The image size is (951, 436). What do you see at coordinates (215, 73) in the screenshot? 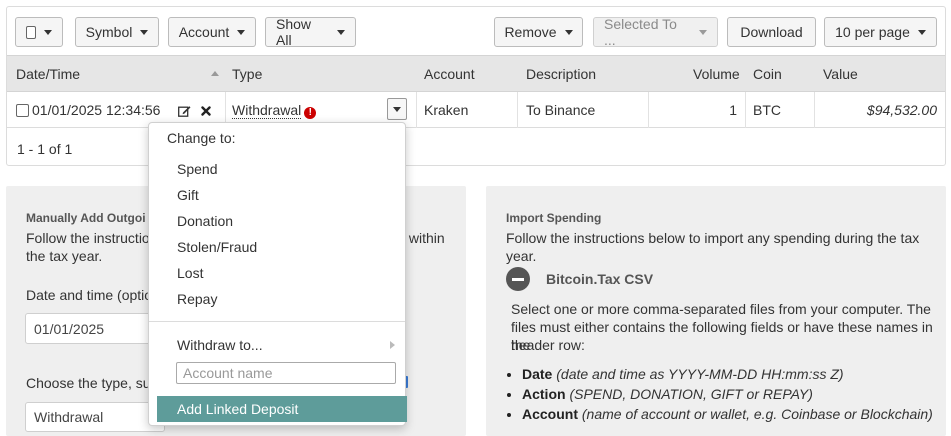
I see `sort-ascending-icon` at bounding box center [215, 73].